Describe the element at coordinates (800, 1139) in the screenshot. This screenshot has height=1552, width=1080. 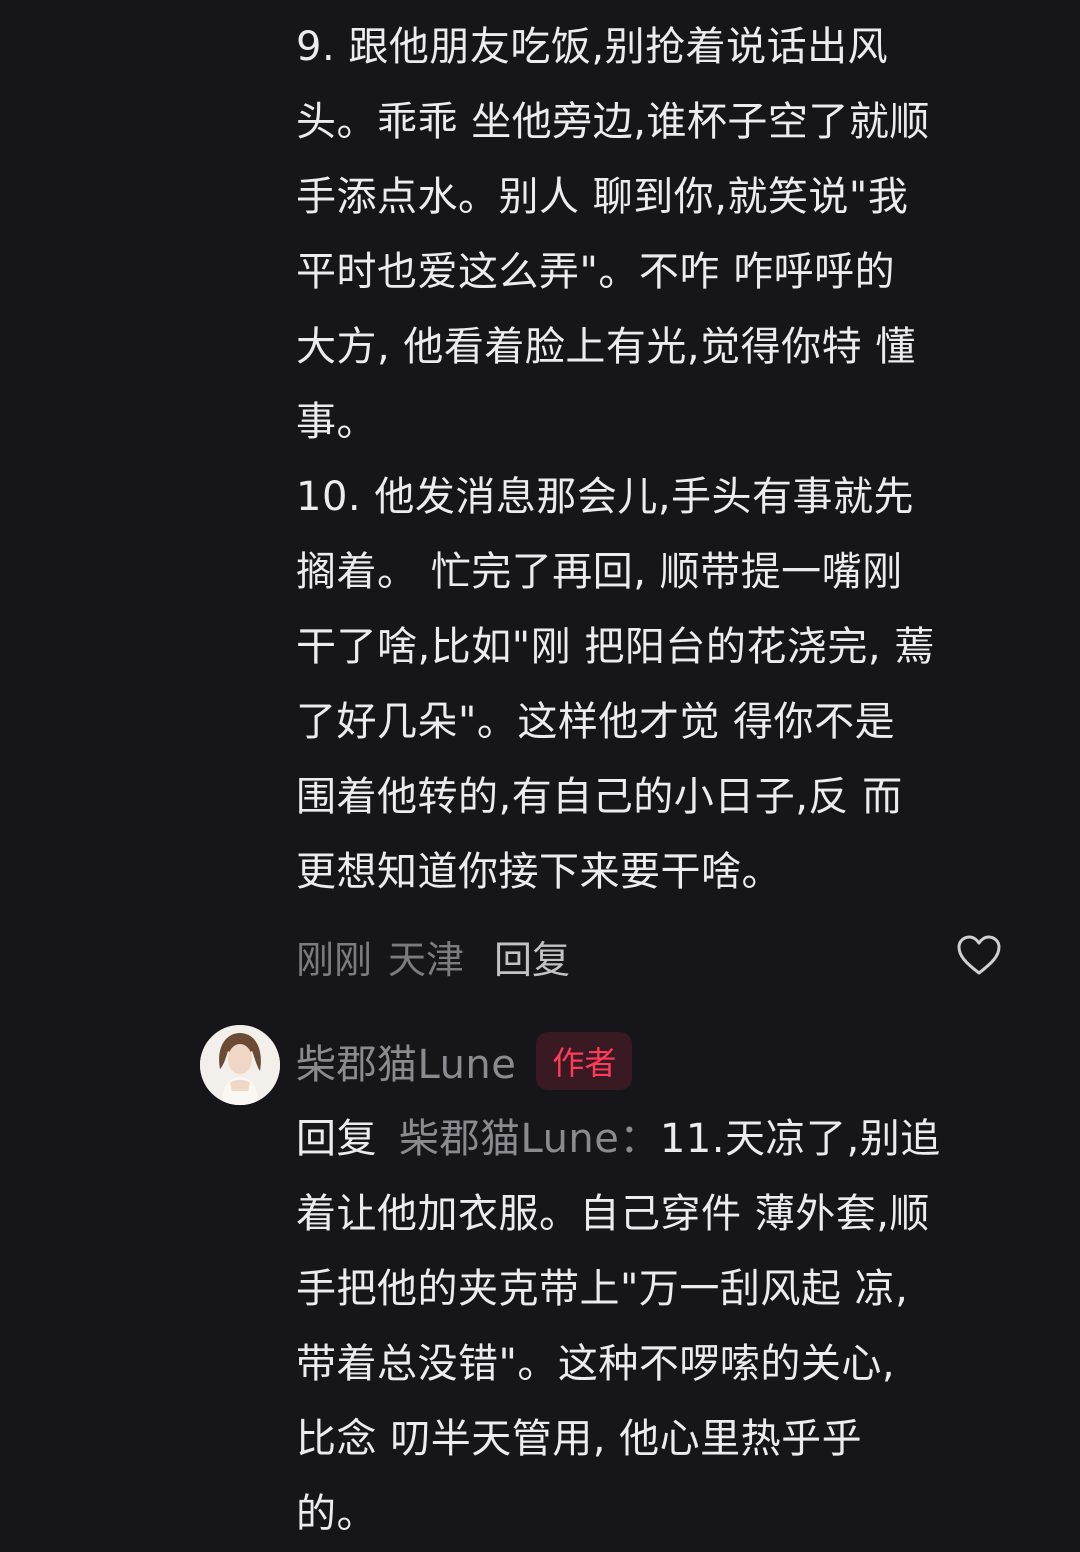
I see `reply-line: 11.天凉了,别追` at that location.